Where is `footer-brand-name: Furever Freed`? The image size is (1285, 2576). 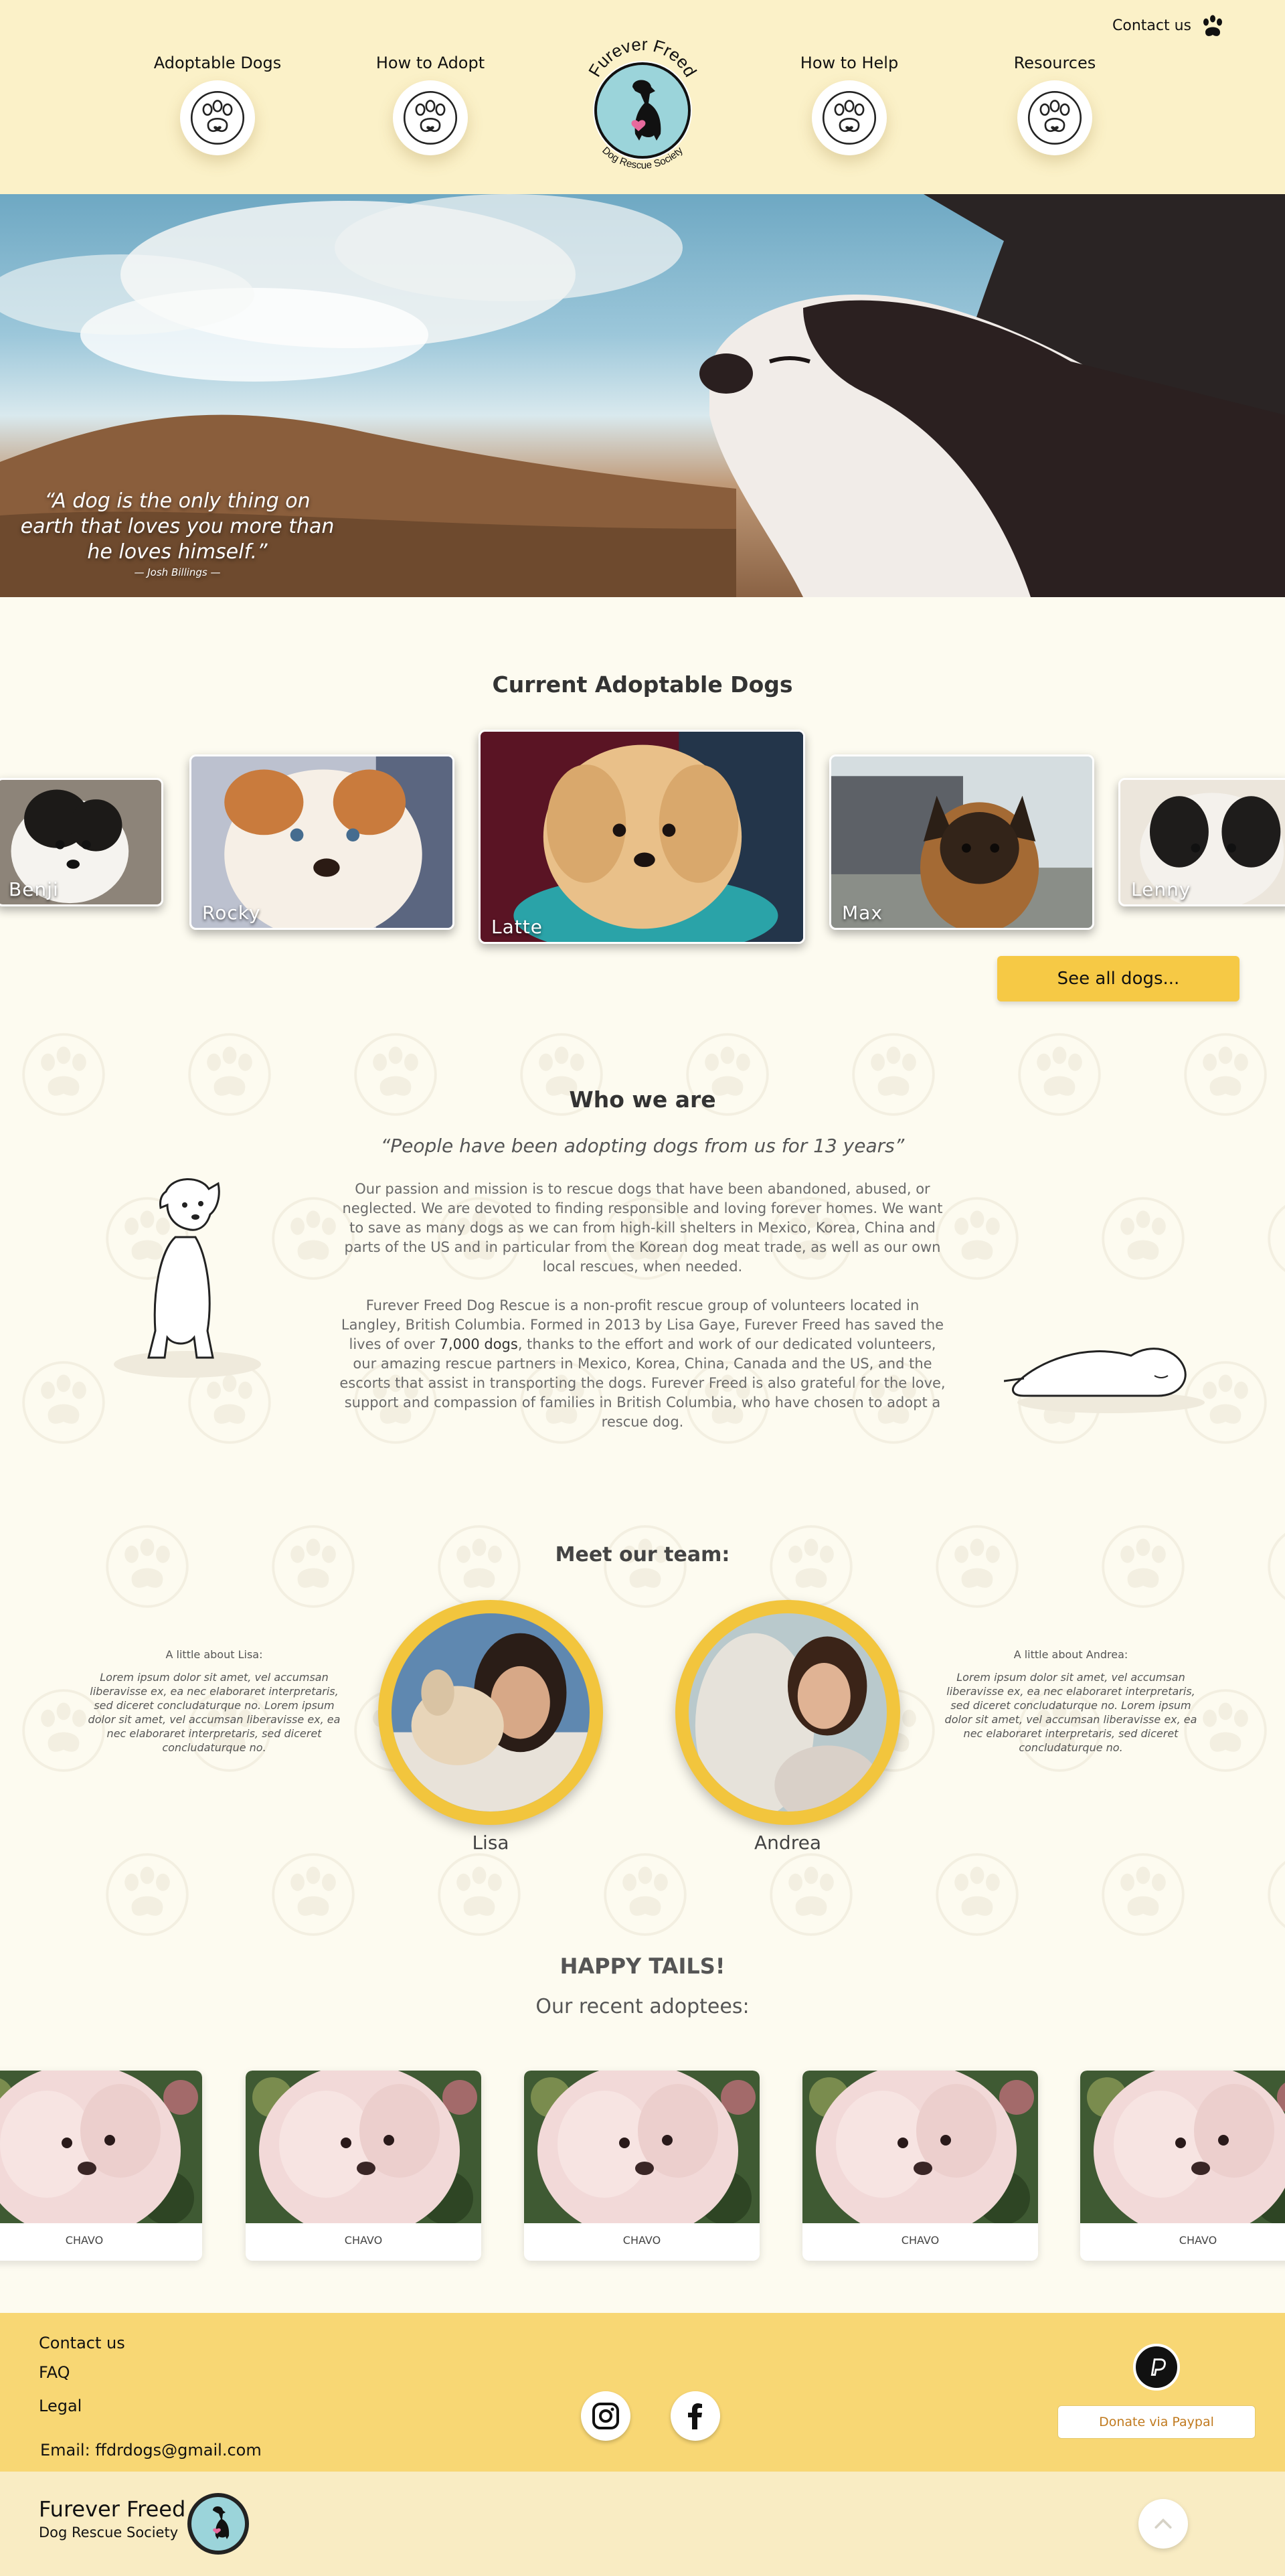 footer-brand-name: Furever Freed is located at coordinates (112, 2509).